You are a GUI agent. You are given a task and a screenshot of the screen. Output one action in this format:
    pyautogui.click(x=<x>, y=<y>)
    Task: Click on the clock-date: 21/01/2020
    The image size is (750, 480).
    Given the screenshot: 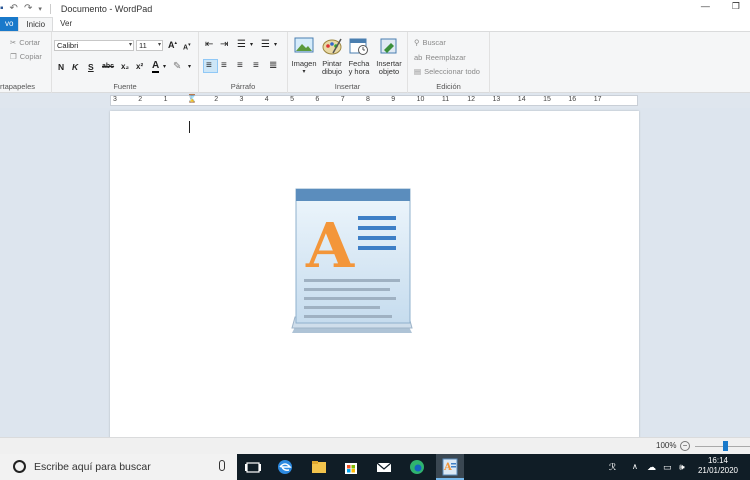 What is the action you would take?
    pyautogui.click(x=718, y=470)
    